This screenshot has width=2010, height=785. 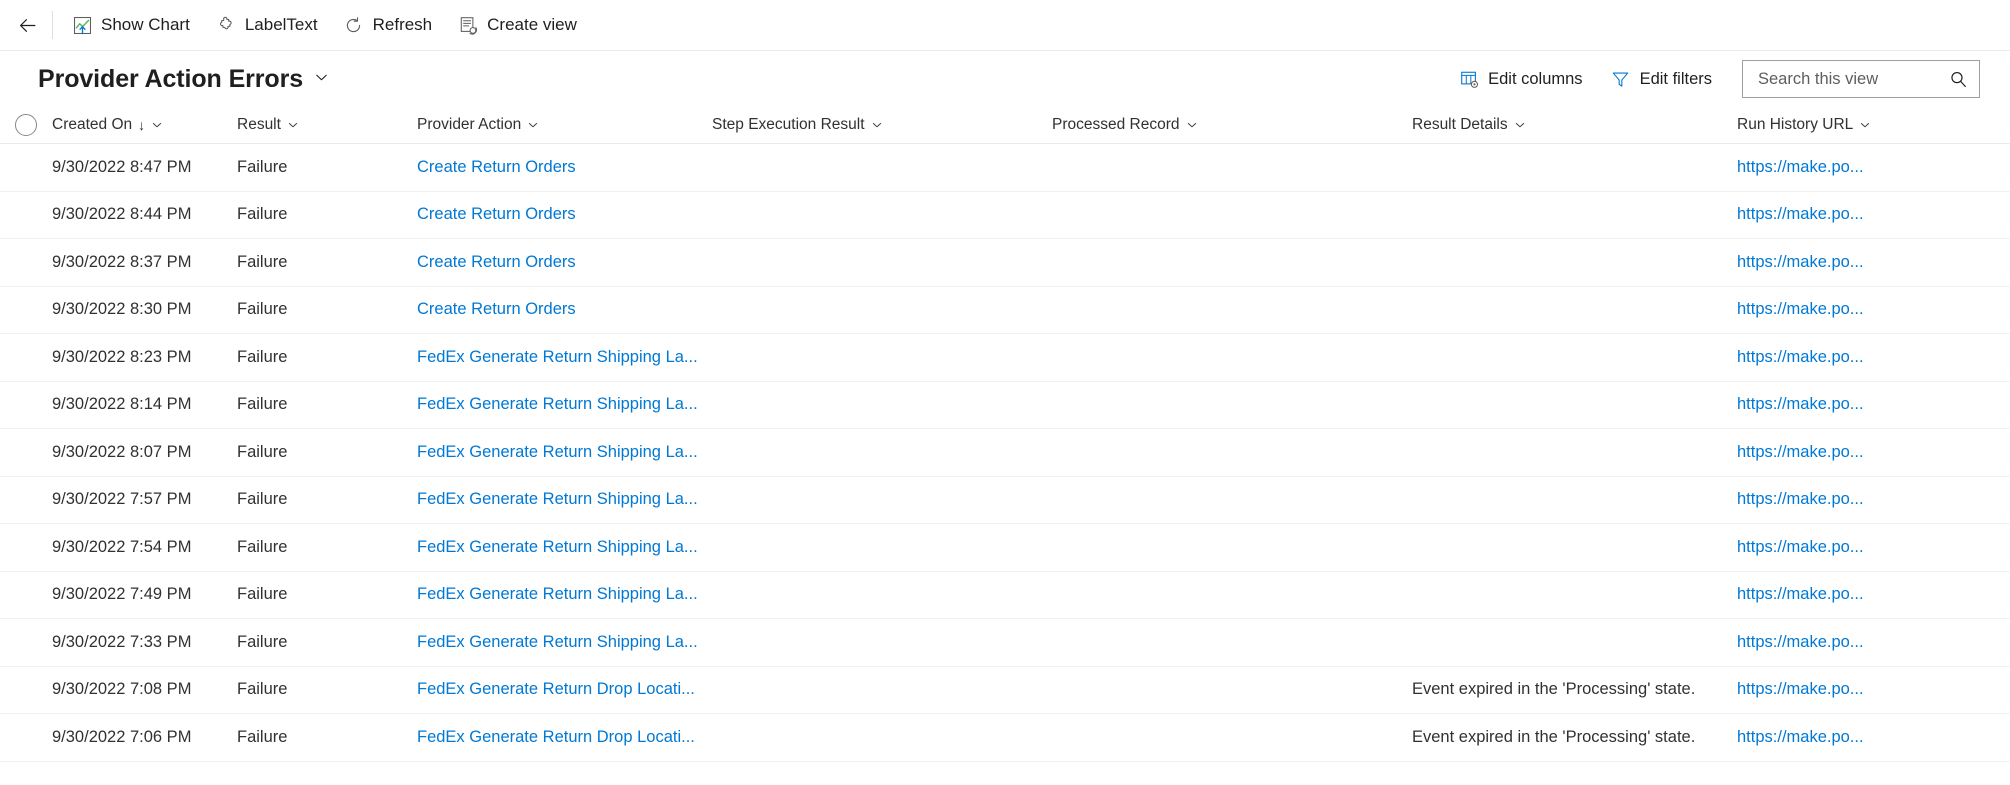 What do you see at coordinates (122, 261) in the screenshot?
I see `cell-created-on-text: 9/30/2022 8:37 PM` at bounding box center [122, 261].